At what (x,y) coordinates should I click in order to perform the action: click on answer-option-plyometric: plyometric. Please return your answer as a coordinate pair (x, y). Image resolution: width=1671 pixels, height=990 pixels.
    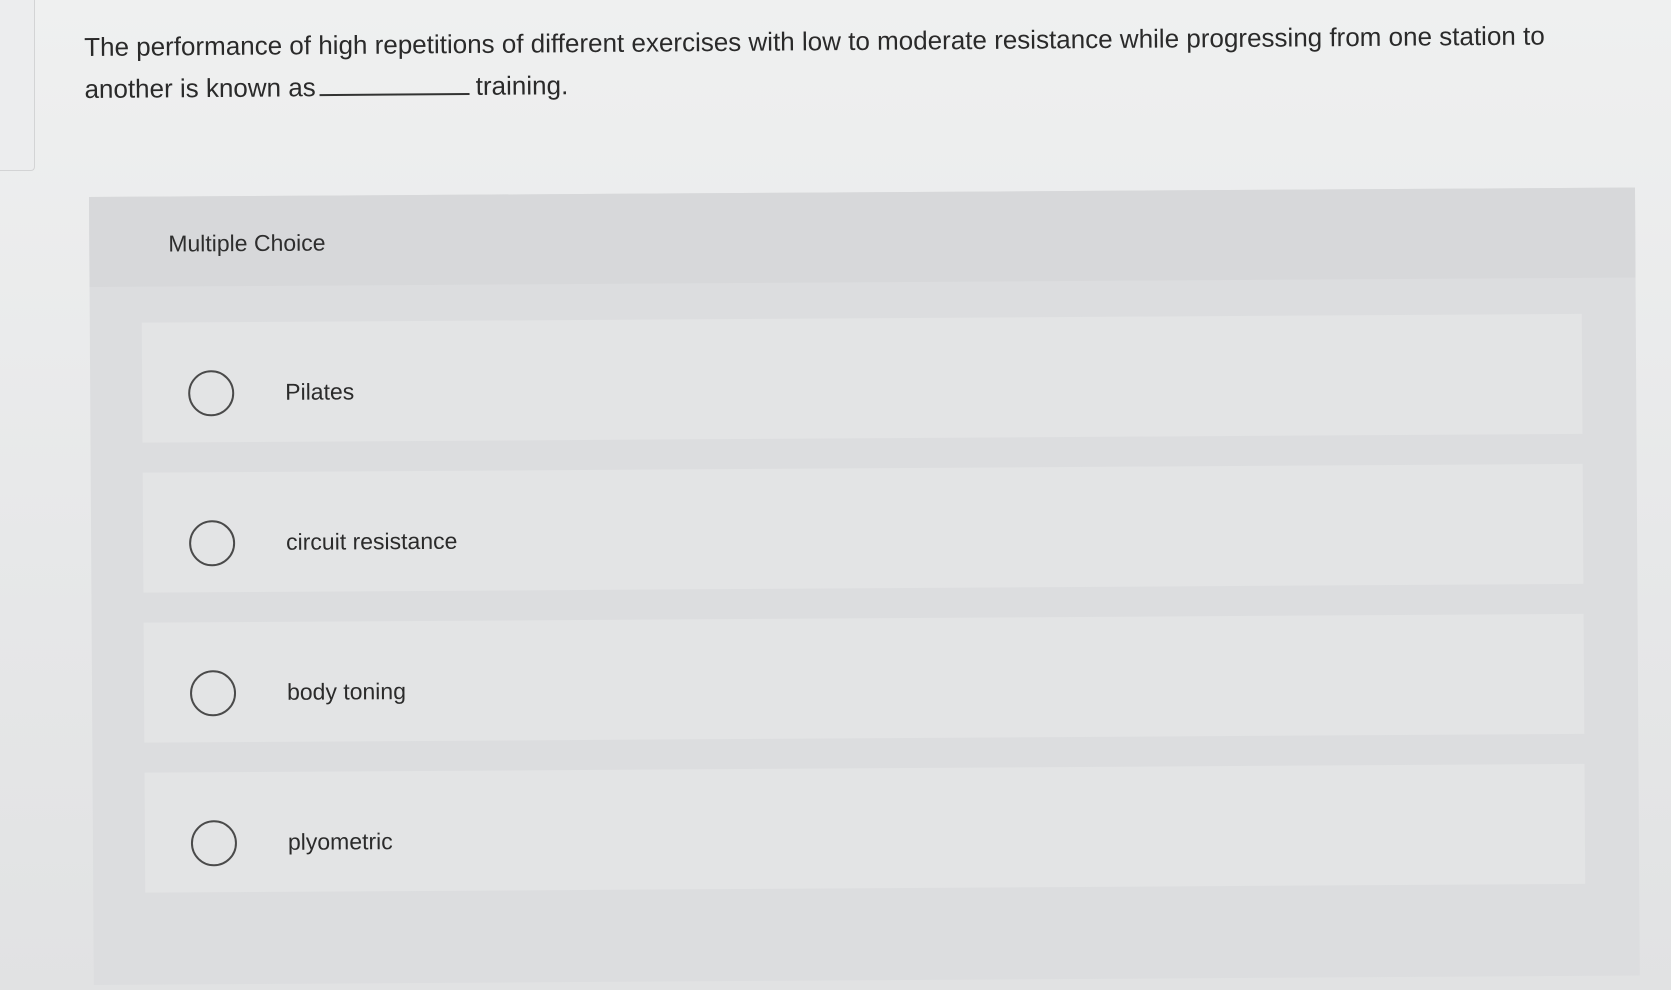
    Looking at the image, I should click on (865, 828).